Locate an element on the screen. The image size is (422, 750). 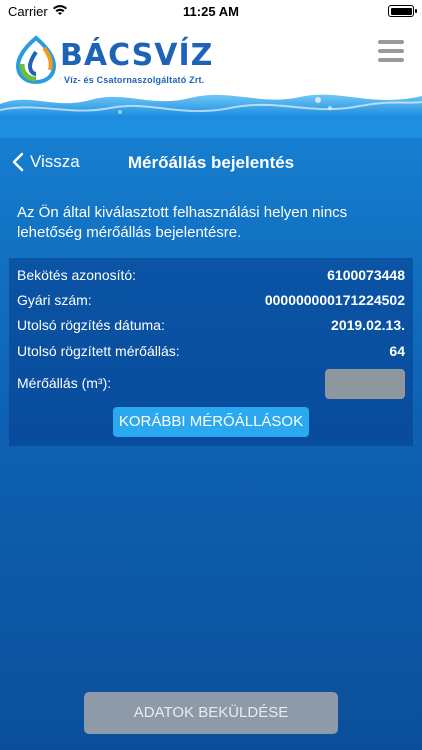
detail-row: Utolsó rögzítés dátuma: 2019.02.13. is located at coordinates (211, 325).